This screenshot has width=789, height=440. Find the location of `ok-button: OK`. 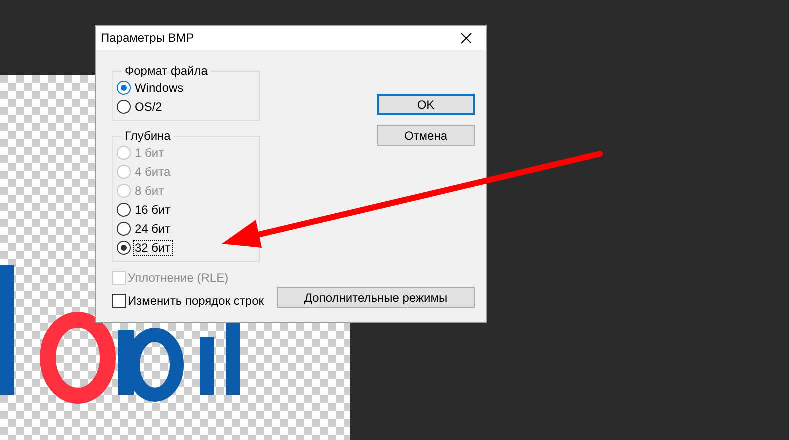

ok-button: OK is located at coordinates (426, 104).